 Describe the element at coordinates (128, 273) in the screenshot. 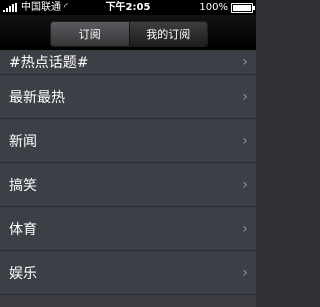

I see `list-item-entertainment: 娱乐 ›` at that location.